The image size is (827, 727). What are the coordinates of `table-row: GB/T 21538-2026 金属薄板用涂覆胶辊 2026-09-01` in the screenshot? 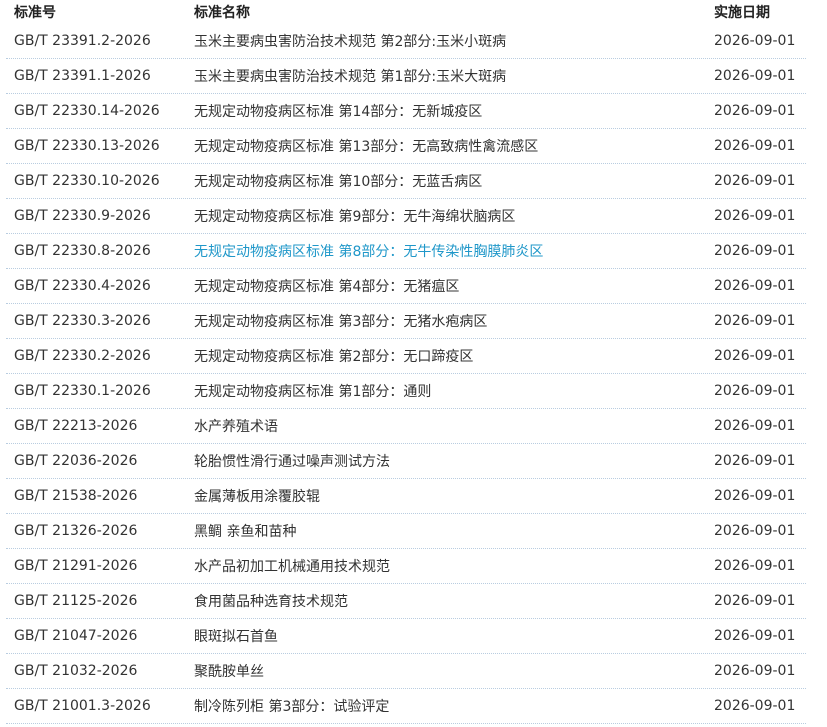 It's located at (406, 496).